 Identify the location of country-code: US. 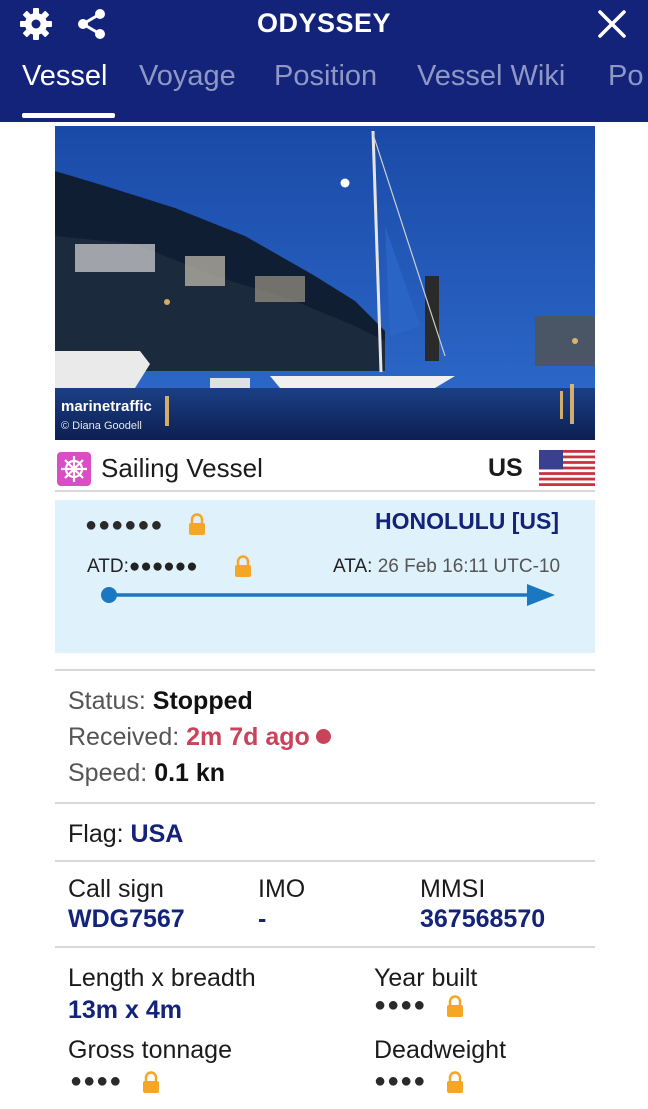
(505, 468).